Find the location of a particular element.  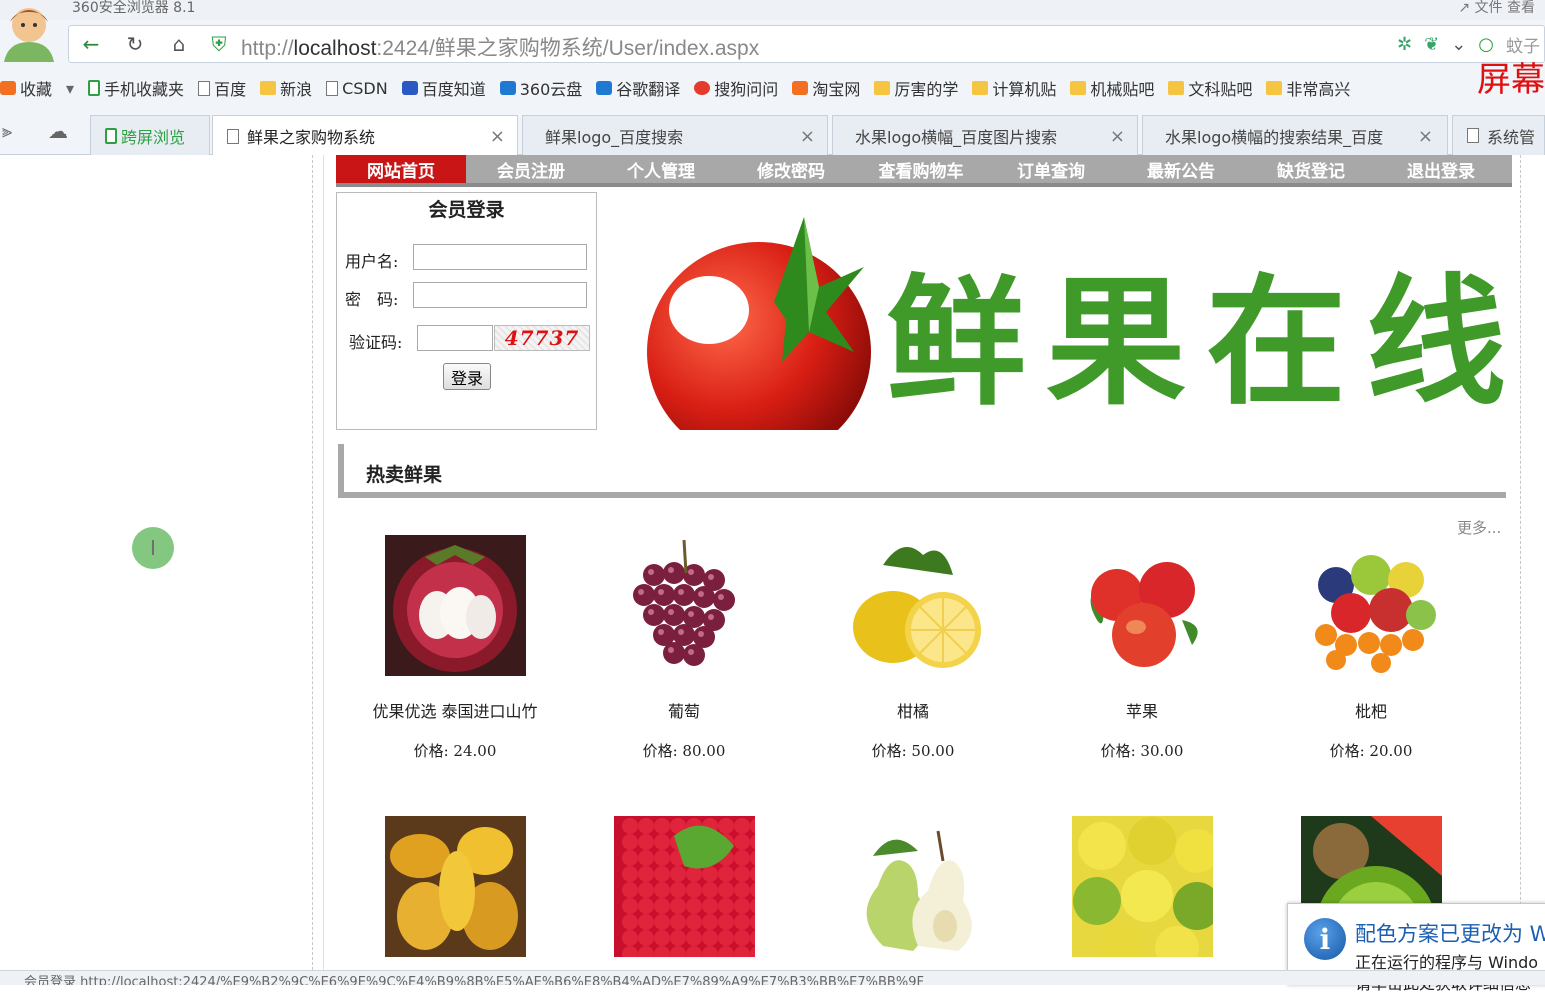

pear-image is located at coordinates (913, 886).